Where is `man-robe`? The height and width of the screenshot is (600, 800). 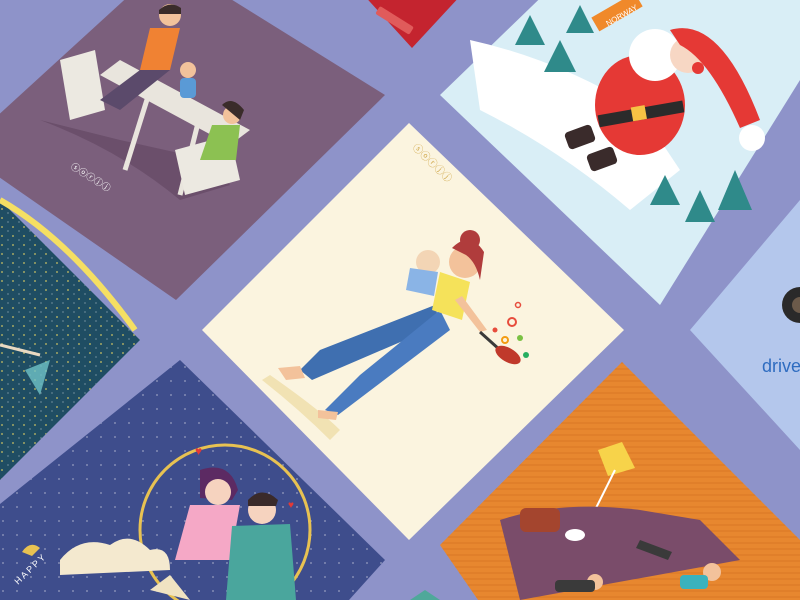
man-robe is located at coordinates (261, 562).